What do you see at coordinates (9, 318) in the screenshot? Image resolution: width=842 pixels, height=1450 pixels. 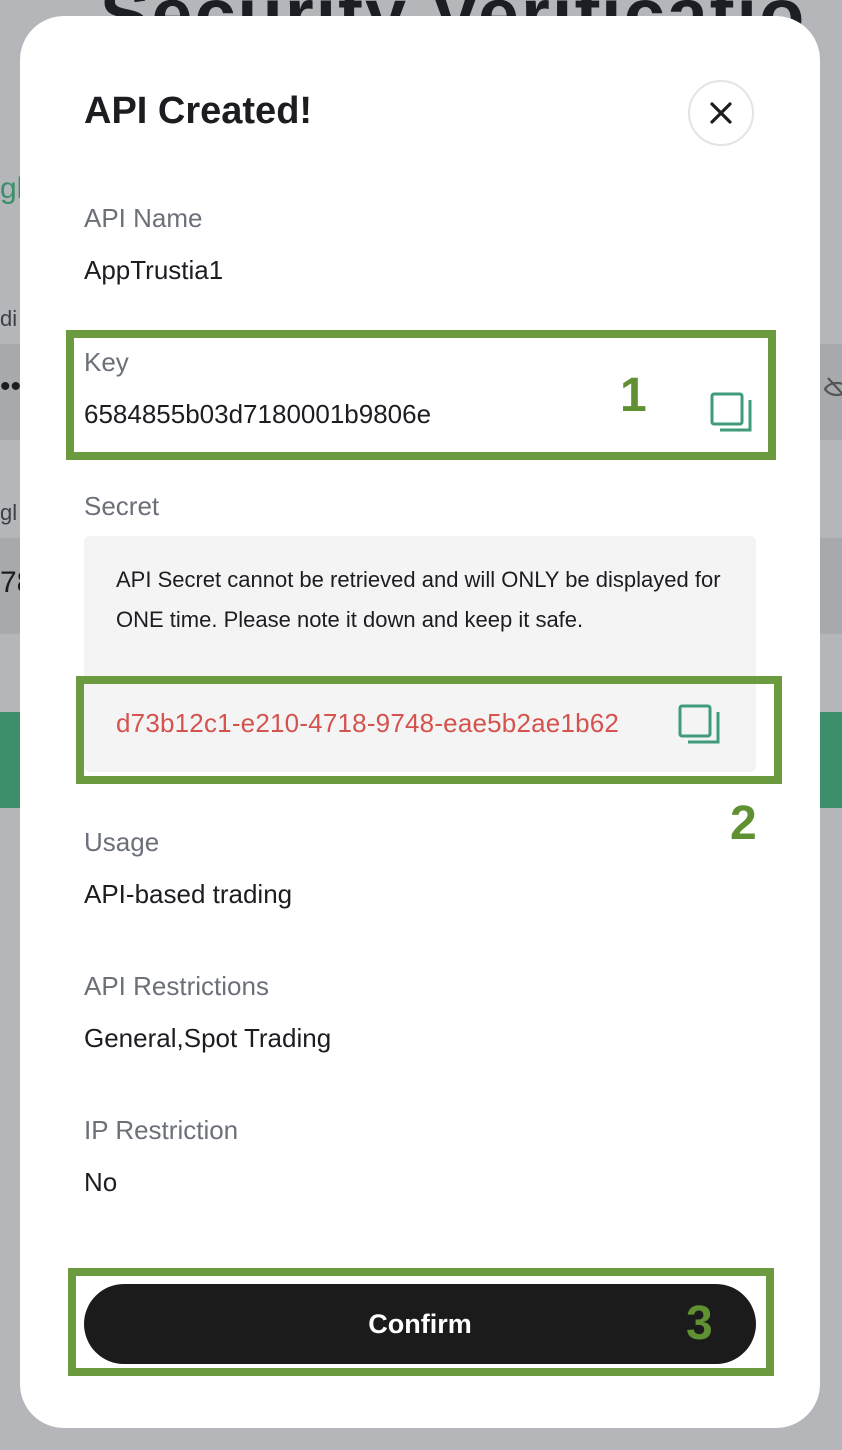 I see `background-text-fragment: di` at bounding box center [9, 318].